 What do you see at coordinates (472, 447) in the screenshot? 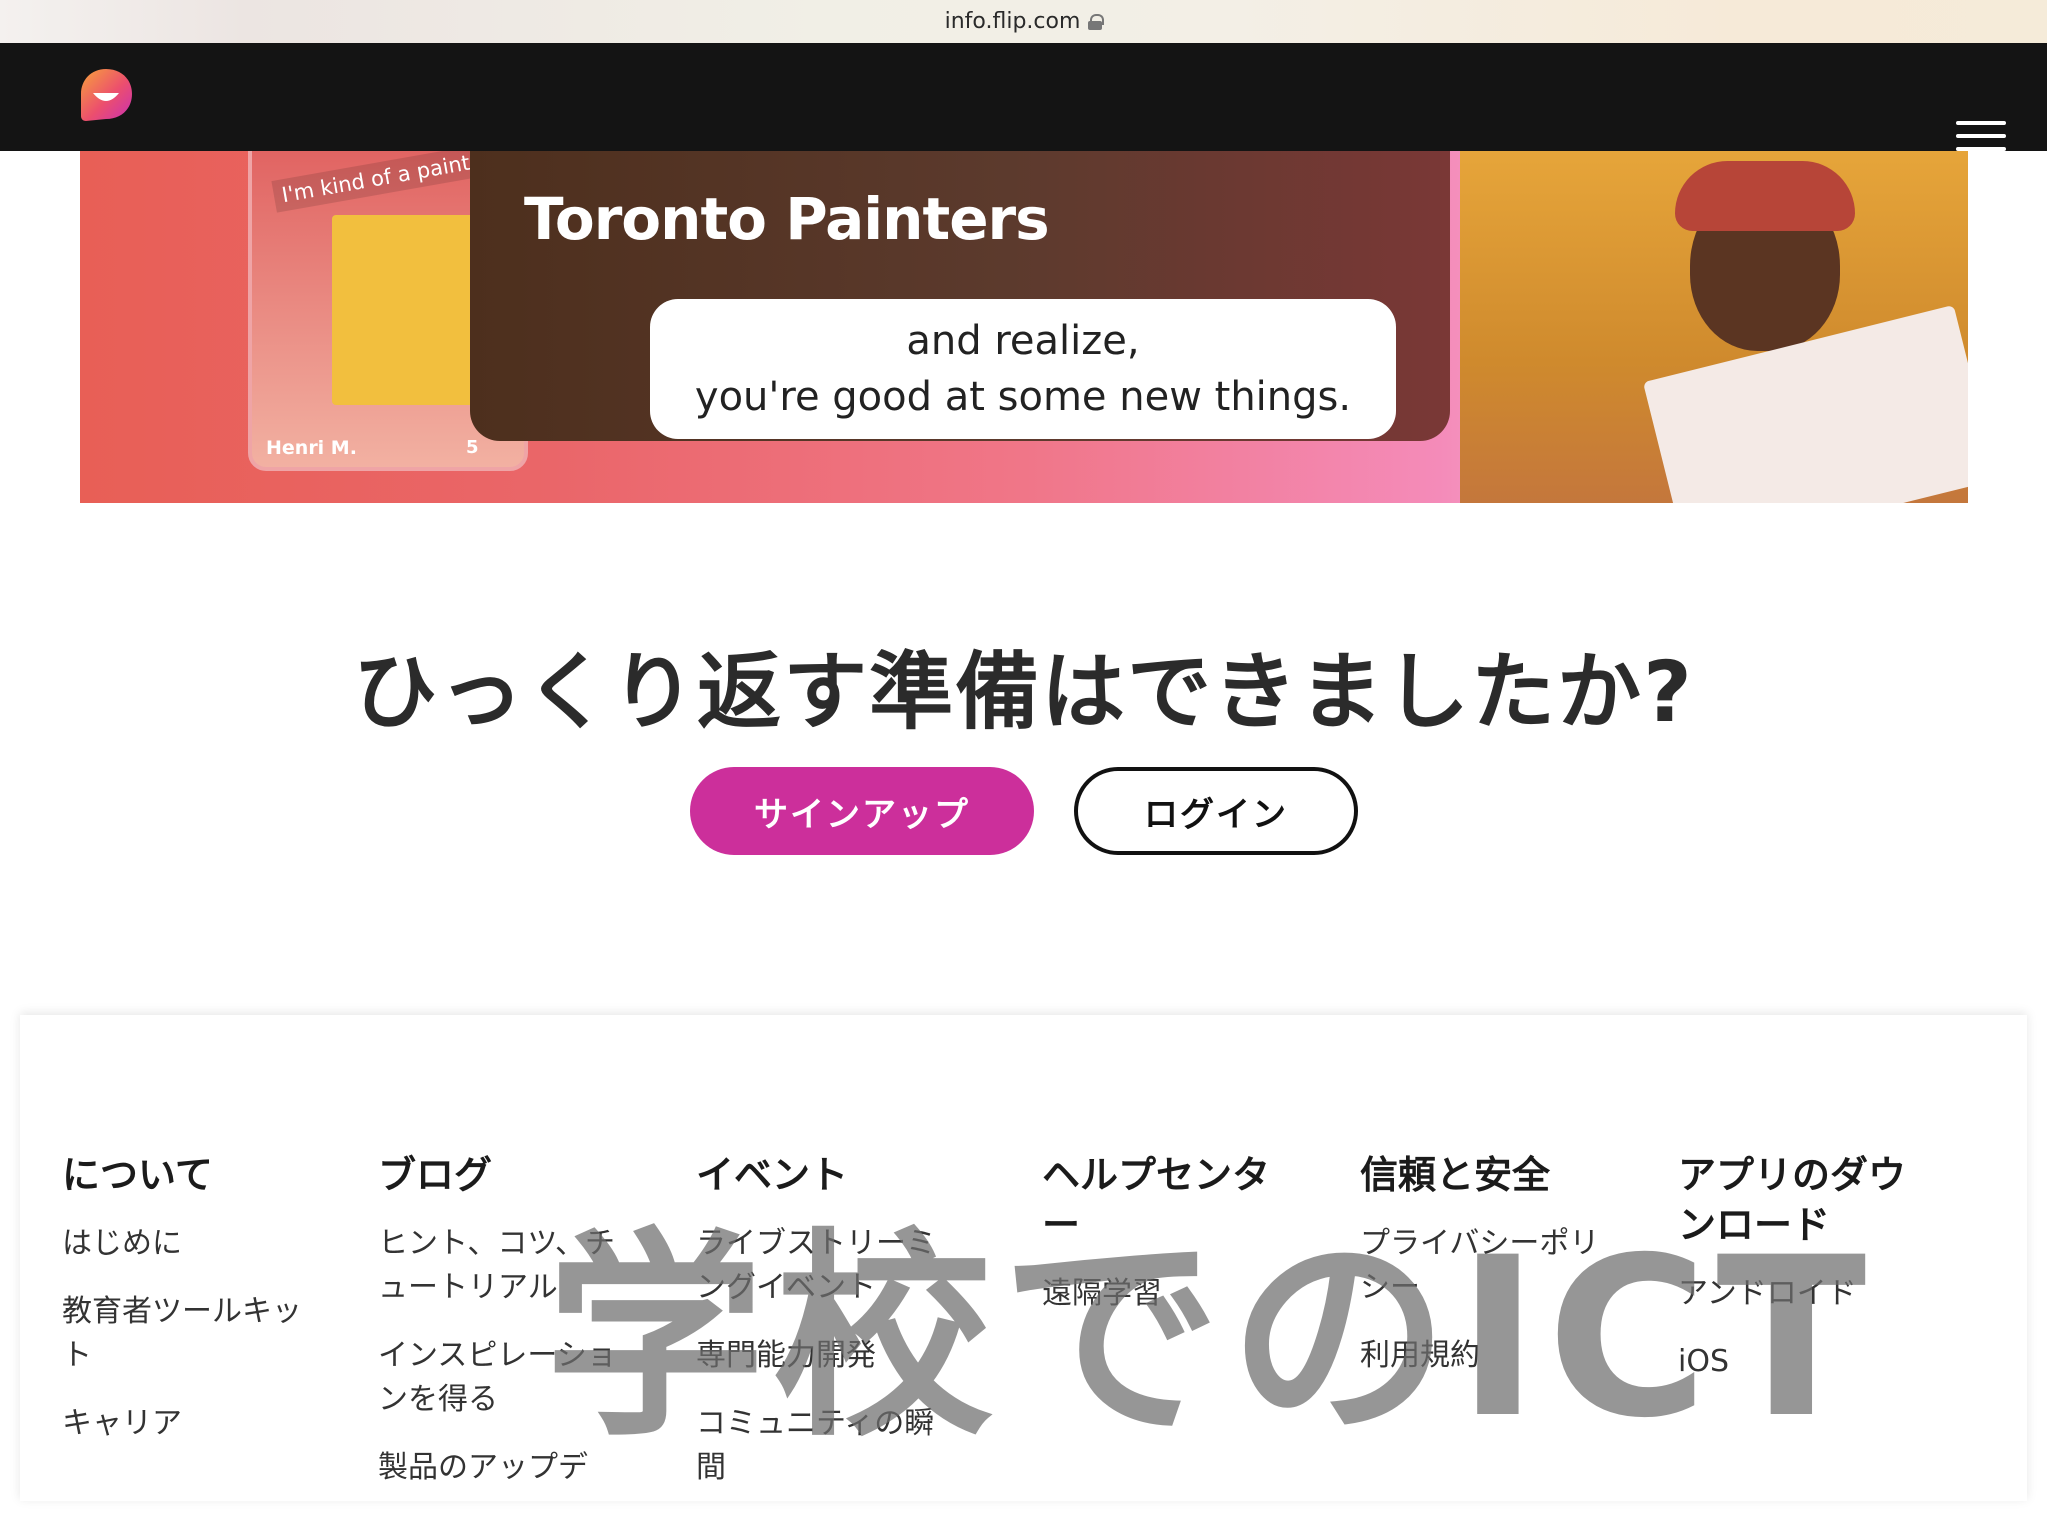
I see `comment-count: 5` at bounding box center [472, 447].